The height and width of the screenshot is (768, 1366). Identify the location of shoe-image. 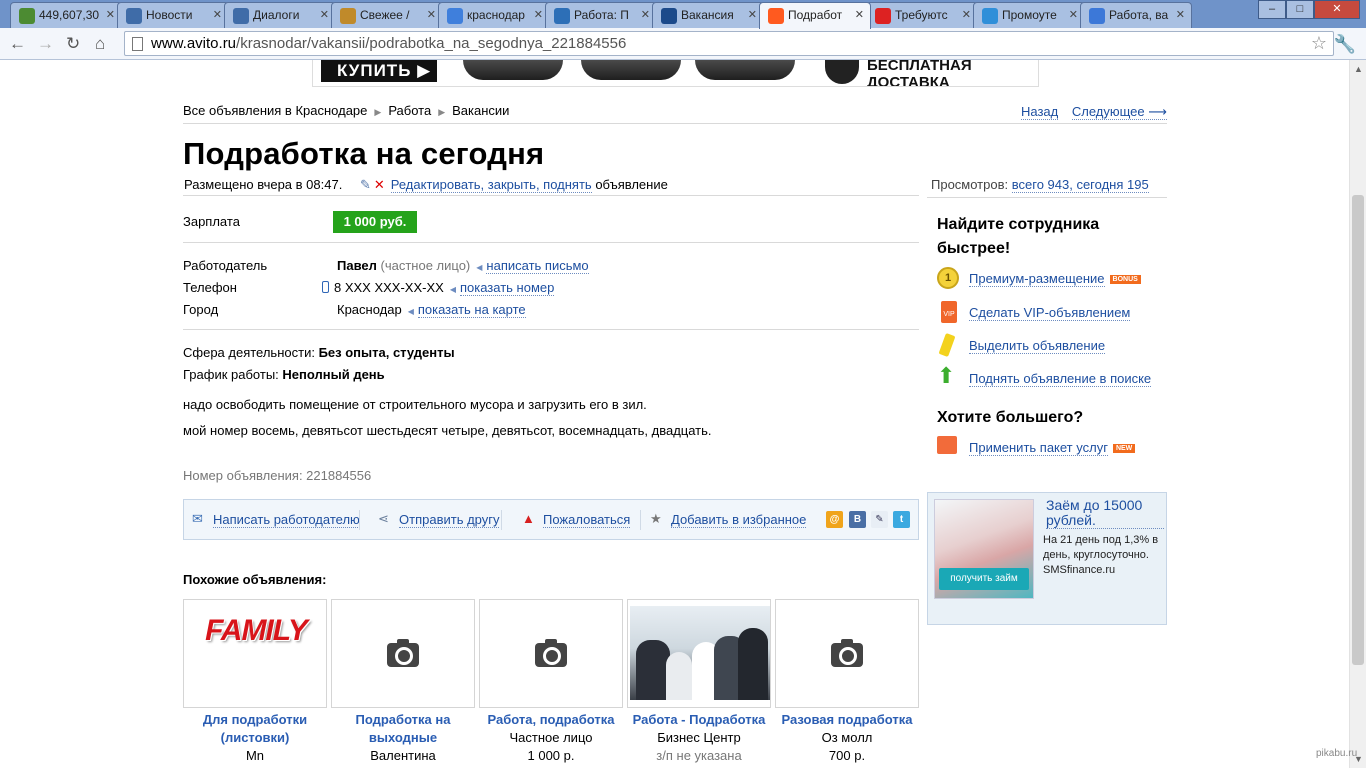
(631, 70).